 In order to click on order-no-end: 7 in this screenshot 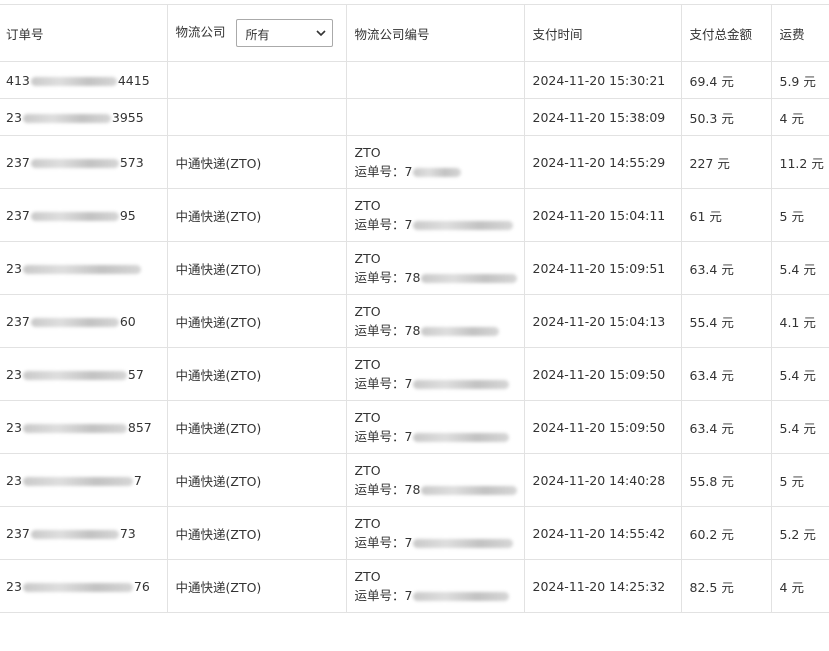, I will do `click(137, 480)`.